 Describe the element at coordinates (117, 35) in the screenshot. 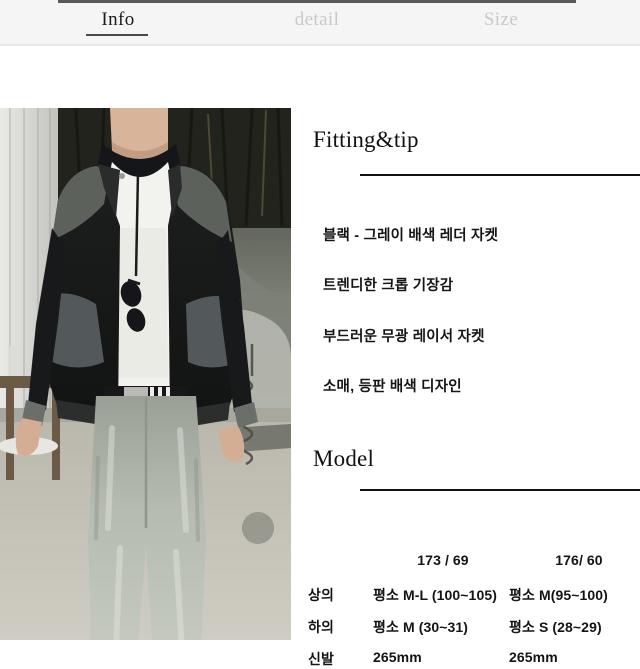

I see `tab-info-active-underline` at that location.